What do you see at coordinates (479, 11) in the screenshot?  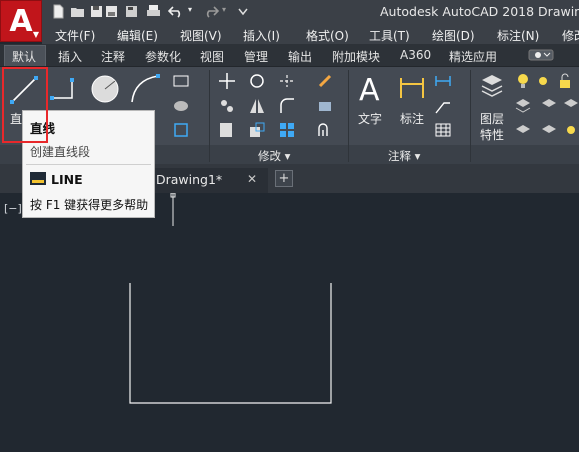 I see `window-title: Autodesk AutoCAD 2018 Drawin` at bounding box center [479, 11].